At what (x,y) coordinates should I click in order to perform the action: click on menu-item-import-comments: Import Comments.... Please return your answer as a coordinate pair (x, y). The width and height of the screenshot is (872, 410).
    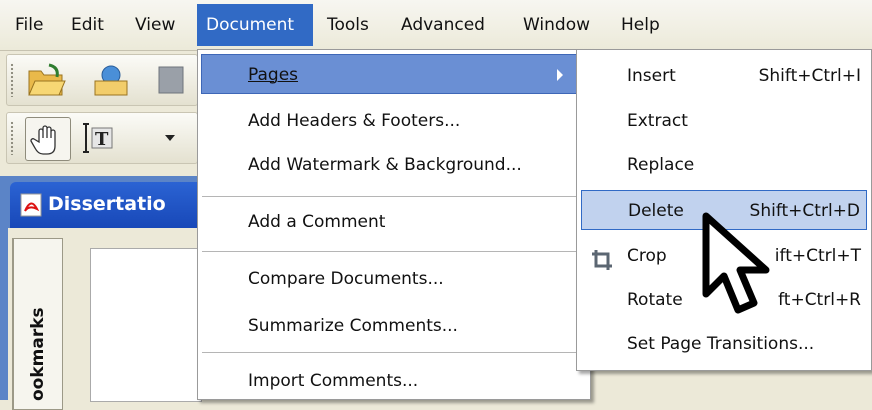
    Looking at the image, I should click on (394, 381).